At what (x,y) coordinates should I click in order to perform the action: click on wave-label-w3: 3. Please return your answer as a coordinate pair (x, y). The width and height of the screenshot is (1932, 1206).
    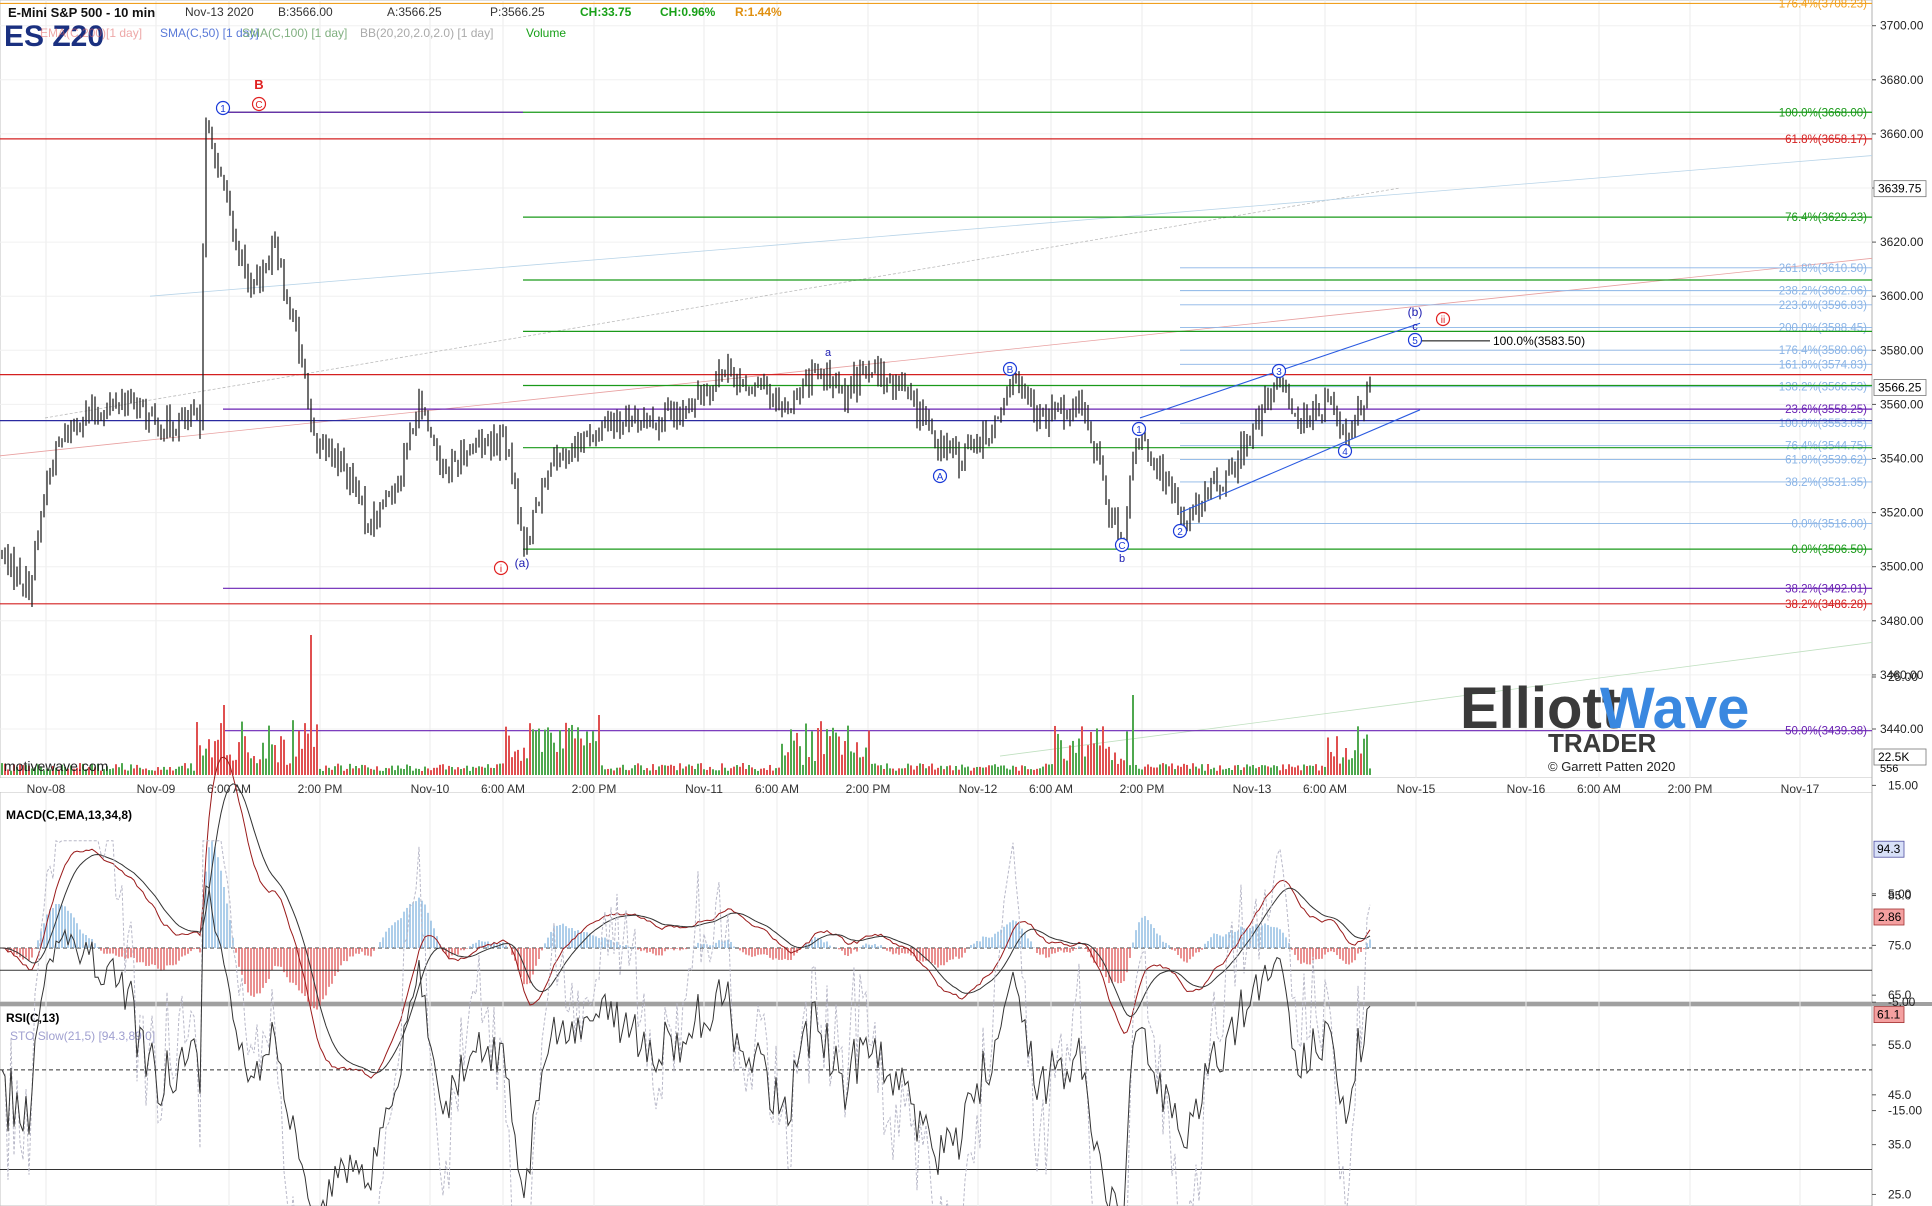
    Looking at the image, I should click on (1279, 372).